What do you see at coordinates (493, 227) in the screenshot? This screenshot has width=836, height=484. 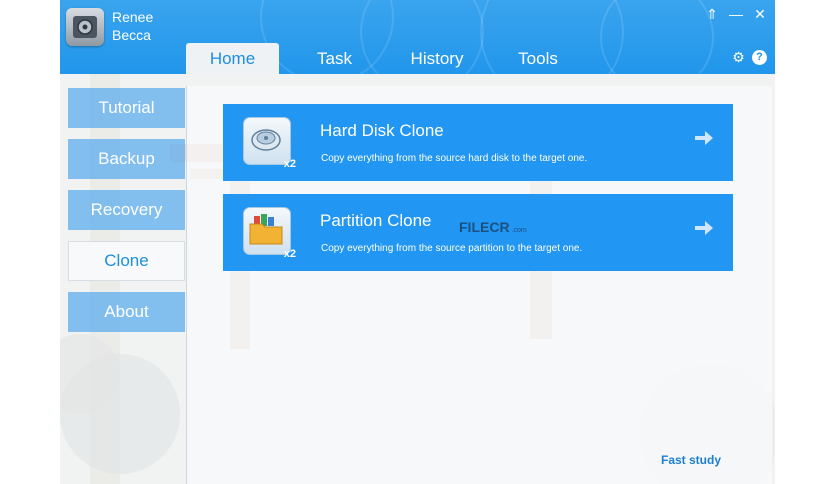 I see `watermark: FILECR .com` at bounding box center [493, 227].